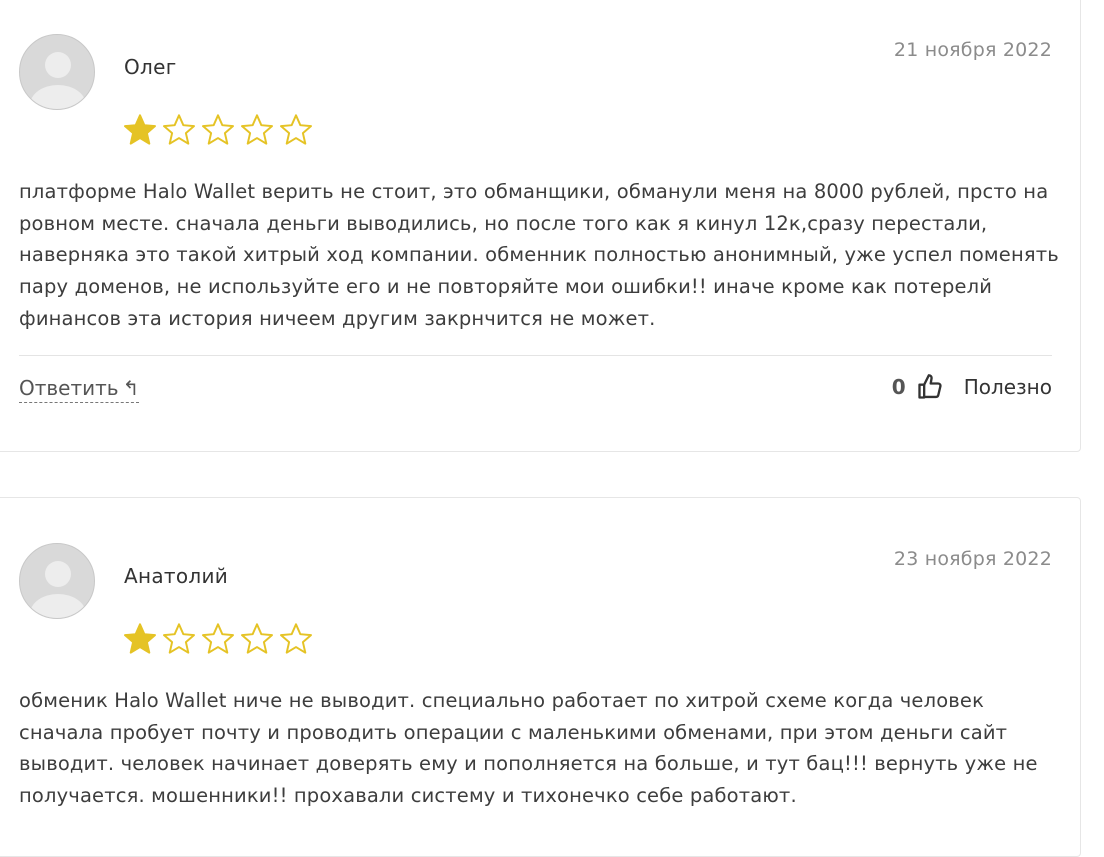 The height and width of the screenshot is (857, 1104). I want to click on thumbs-up-icon, so click(930, 387).